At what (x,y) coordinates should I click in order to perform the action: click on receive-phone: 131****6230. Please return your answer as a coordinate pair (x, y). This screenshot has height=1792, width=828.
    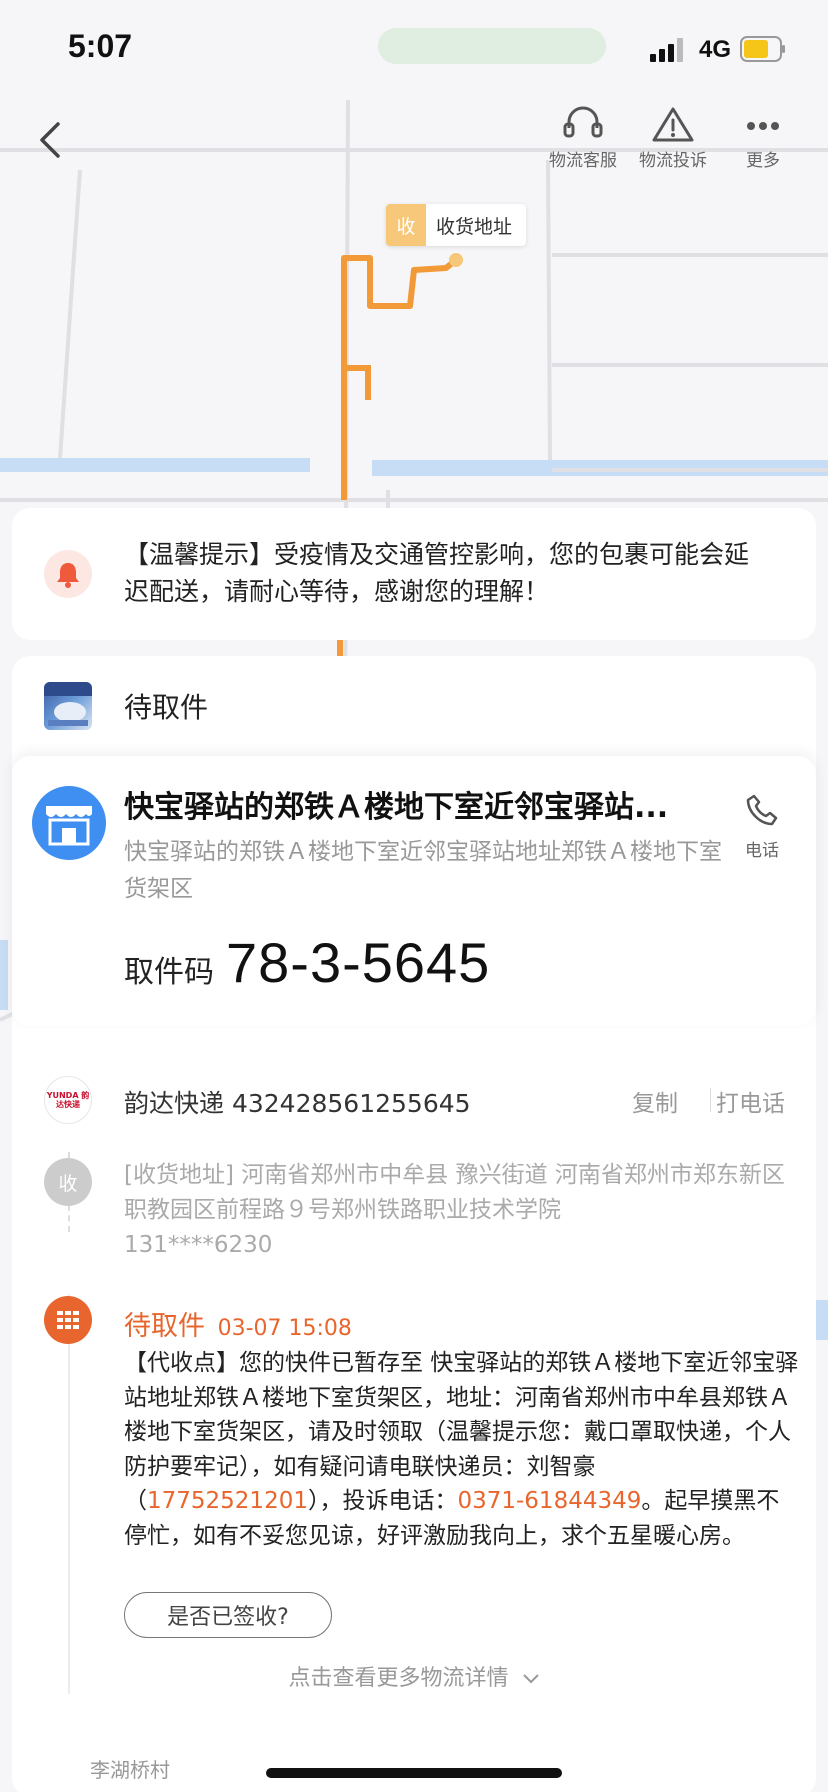
    Looking at the image, I should click on (198, 1245).